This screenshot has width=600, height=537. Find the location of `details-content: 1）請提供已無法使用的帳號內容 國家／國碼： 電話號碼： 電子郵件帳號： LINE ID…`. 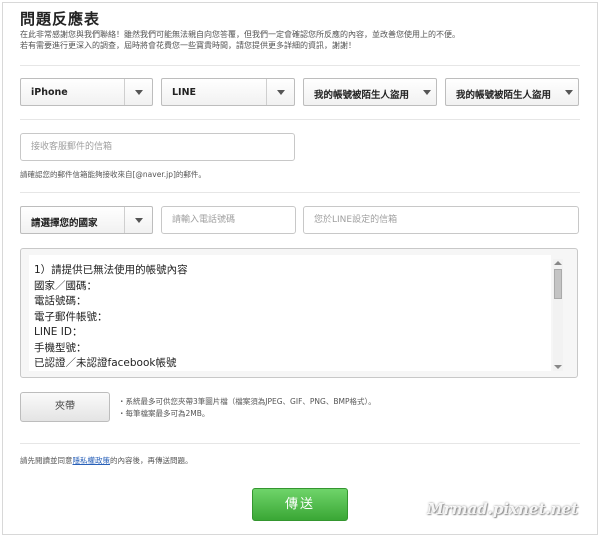

details-content: 1）請提供已無法使用的帳號內容 國家／國碼： 電話號碼： 電子郵件帳號： LINE ID… is located at coordinates (111, 317).